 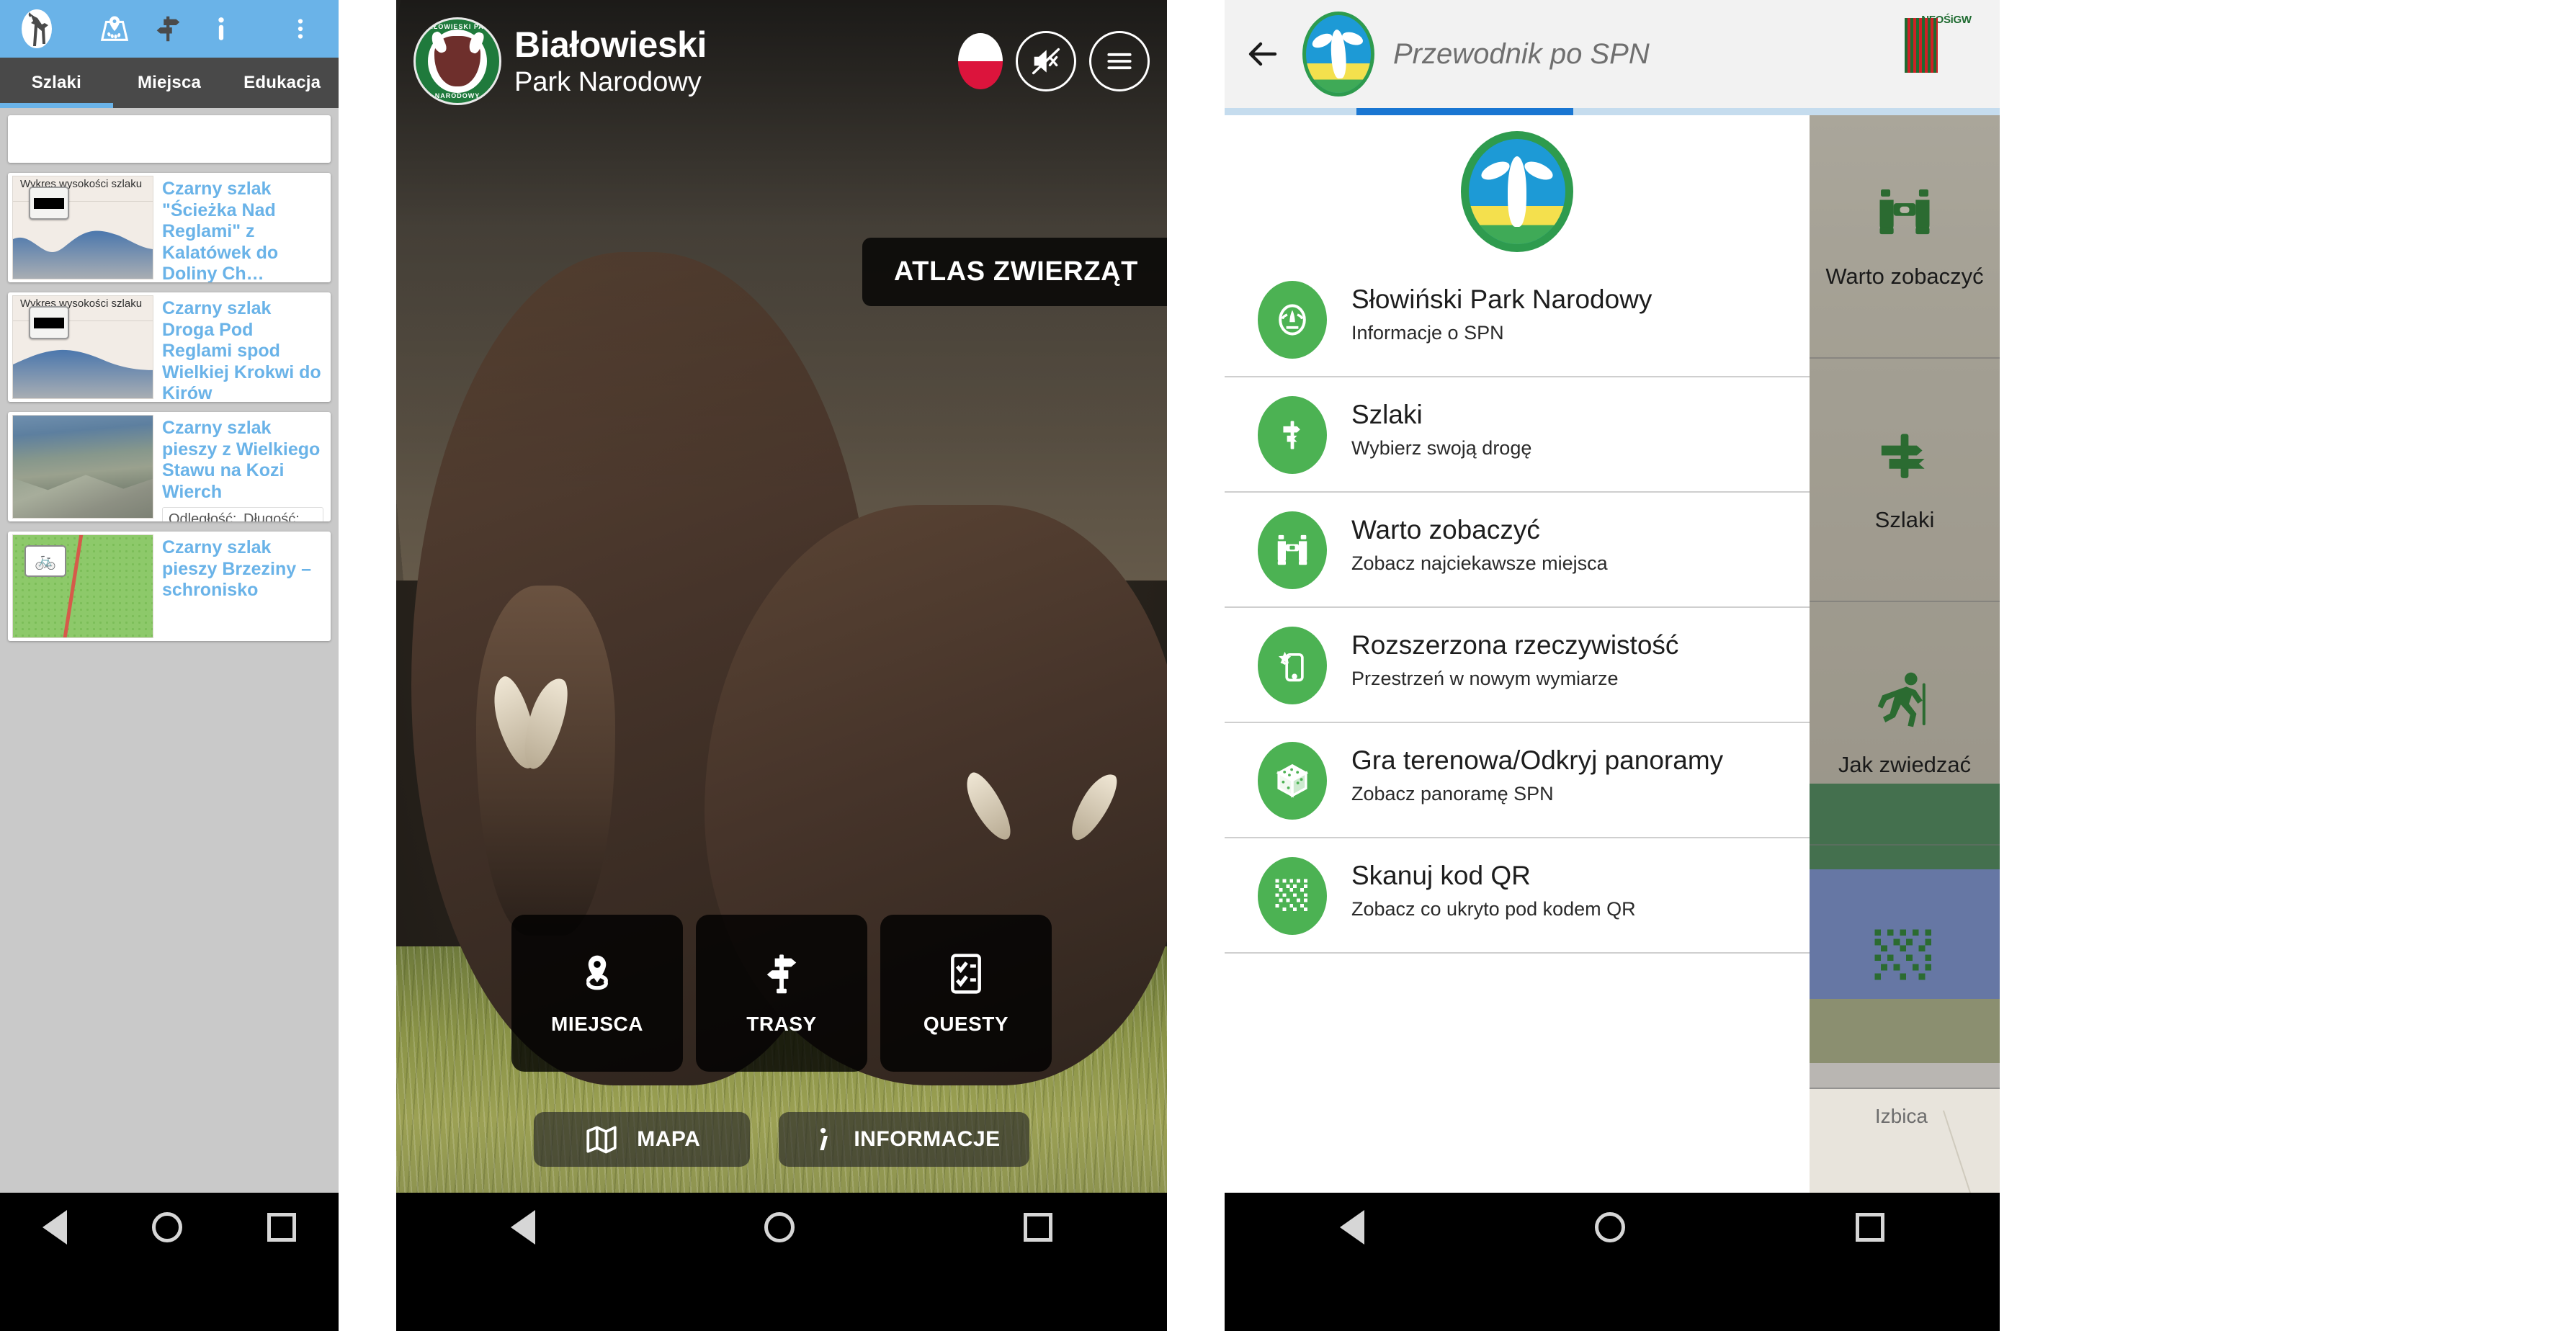 What do you see at coordinates (1905, 481) in the screenshot?
I see `side-item-szlaki: Szlaki` at bounding box center [1905, 481].